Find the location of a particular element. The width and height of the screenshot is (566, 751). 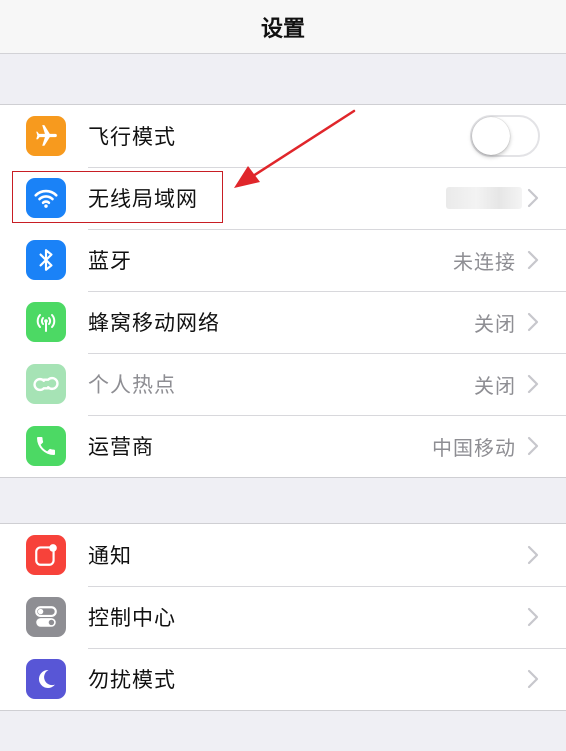

control-center-label: 控制中心 is located at coordinates (132, 618).